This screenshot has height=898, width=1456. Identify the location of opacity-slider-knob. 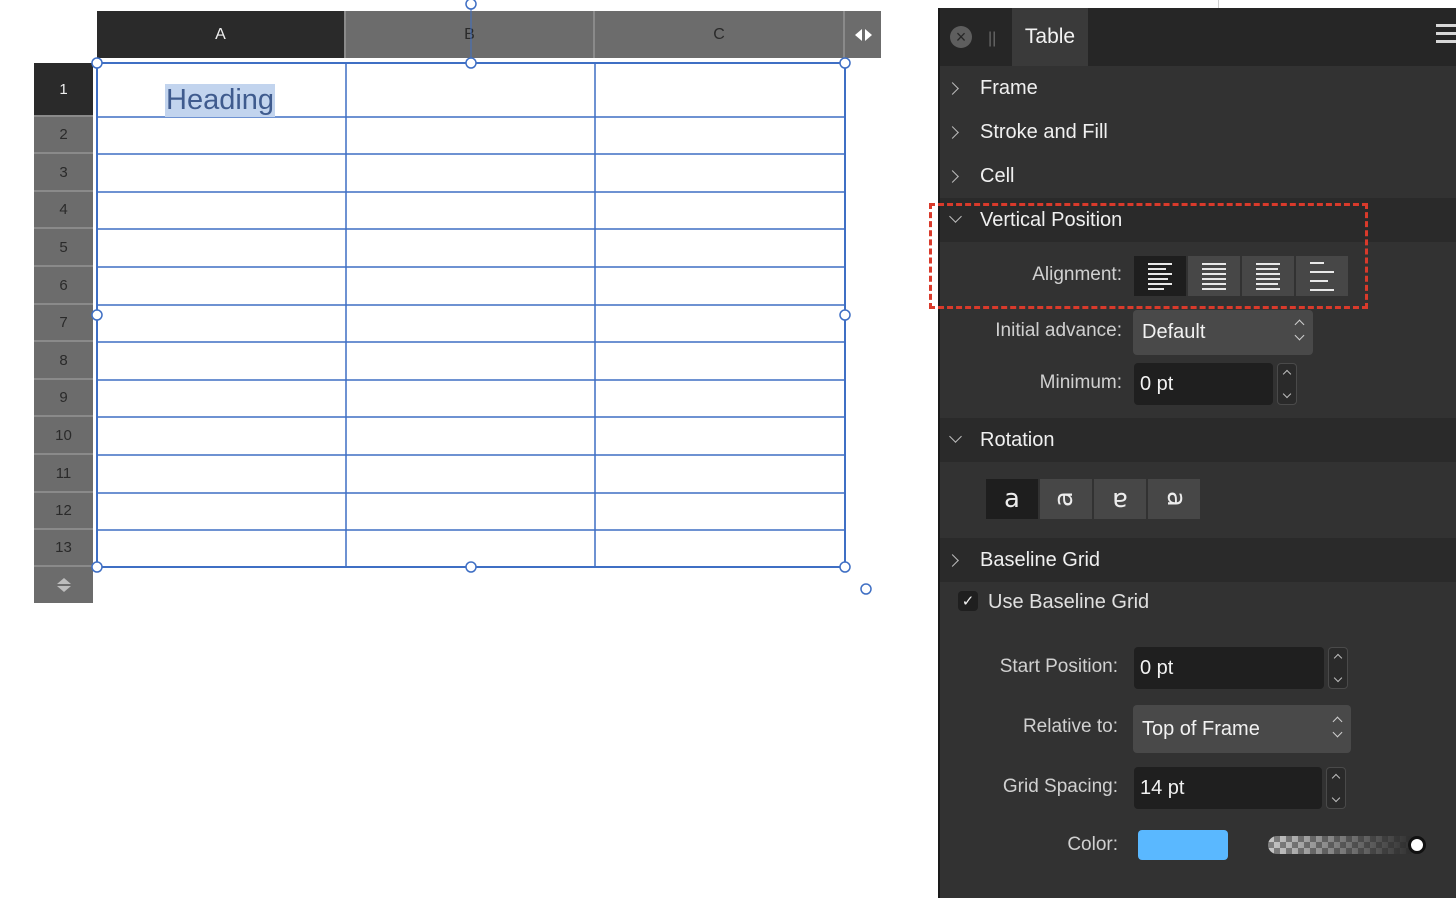
(1417, 845).